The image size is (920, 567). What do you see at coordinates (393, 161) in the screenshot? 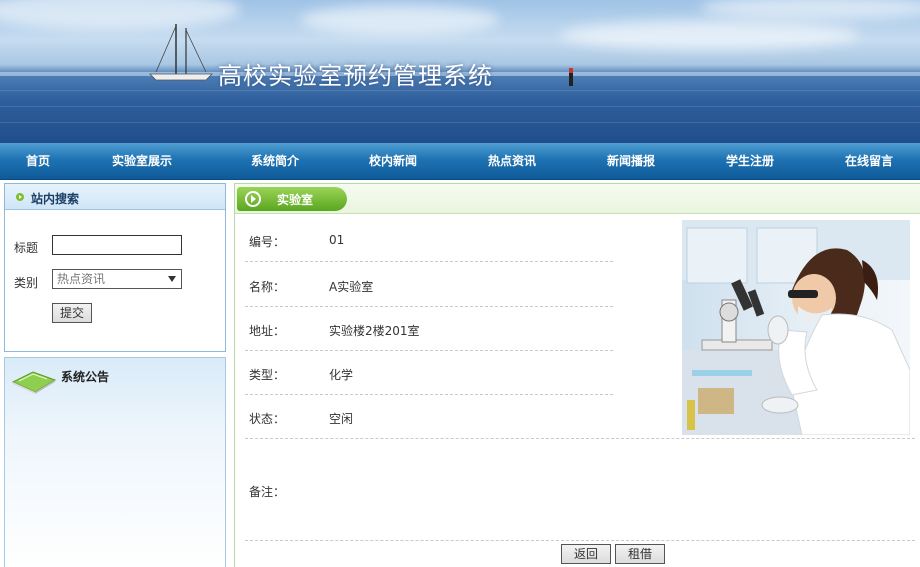
I see `nav-campus-news: 校内新闻` at bounding box center [393, 161].